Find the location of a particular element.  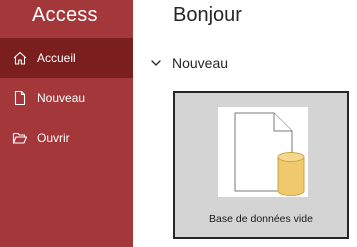

section-nouveau-toggle: Nouveau is located at coordinates (189, 63).